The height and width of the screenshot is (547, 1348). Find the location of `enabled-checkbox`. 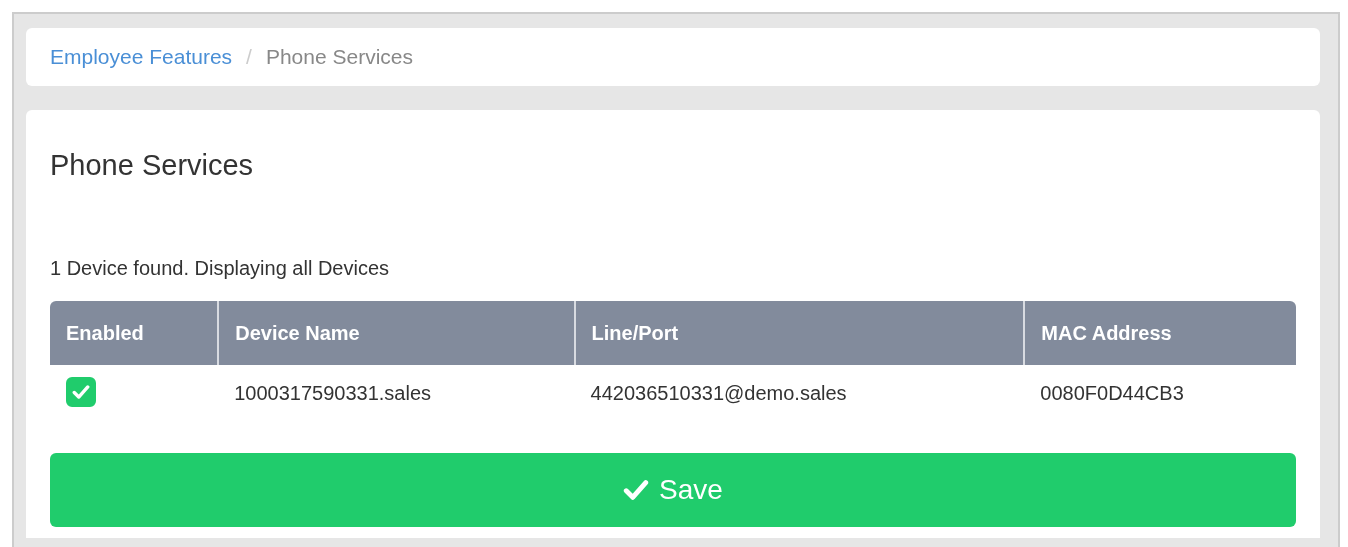

enabled-checkbox is located at coordinates (81, 391).